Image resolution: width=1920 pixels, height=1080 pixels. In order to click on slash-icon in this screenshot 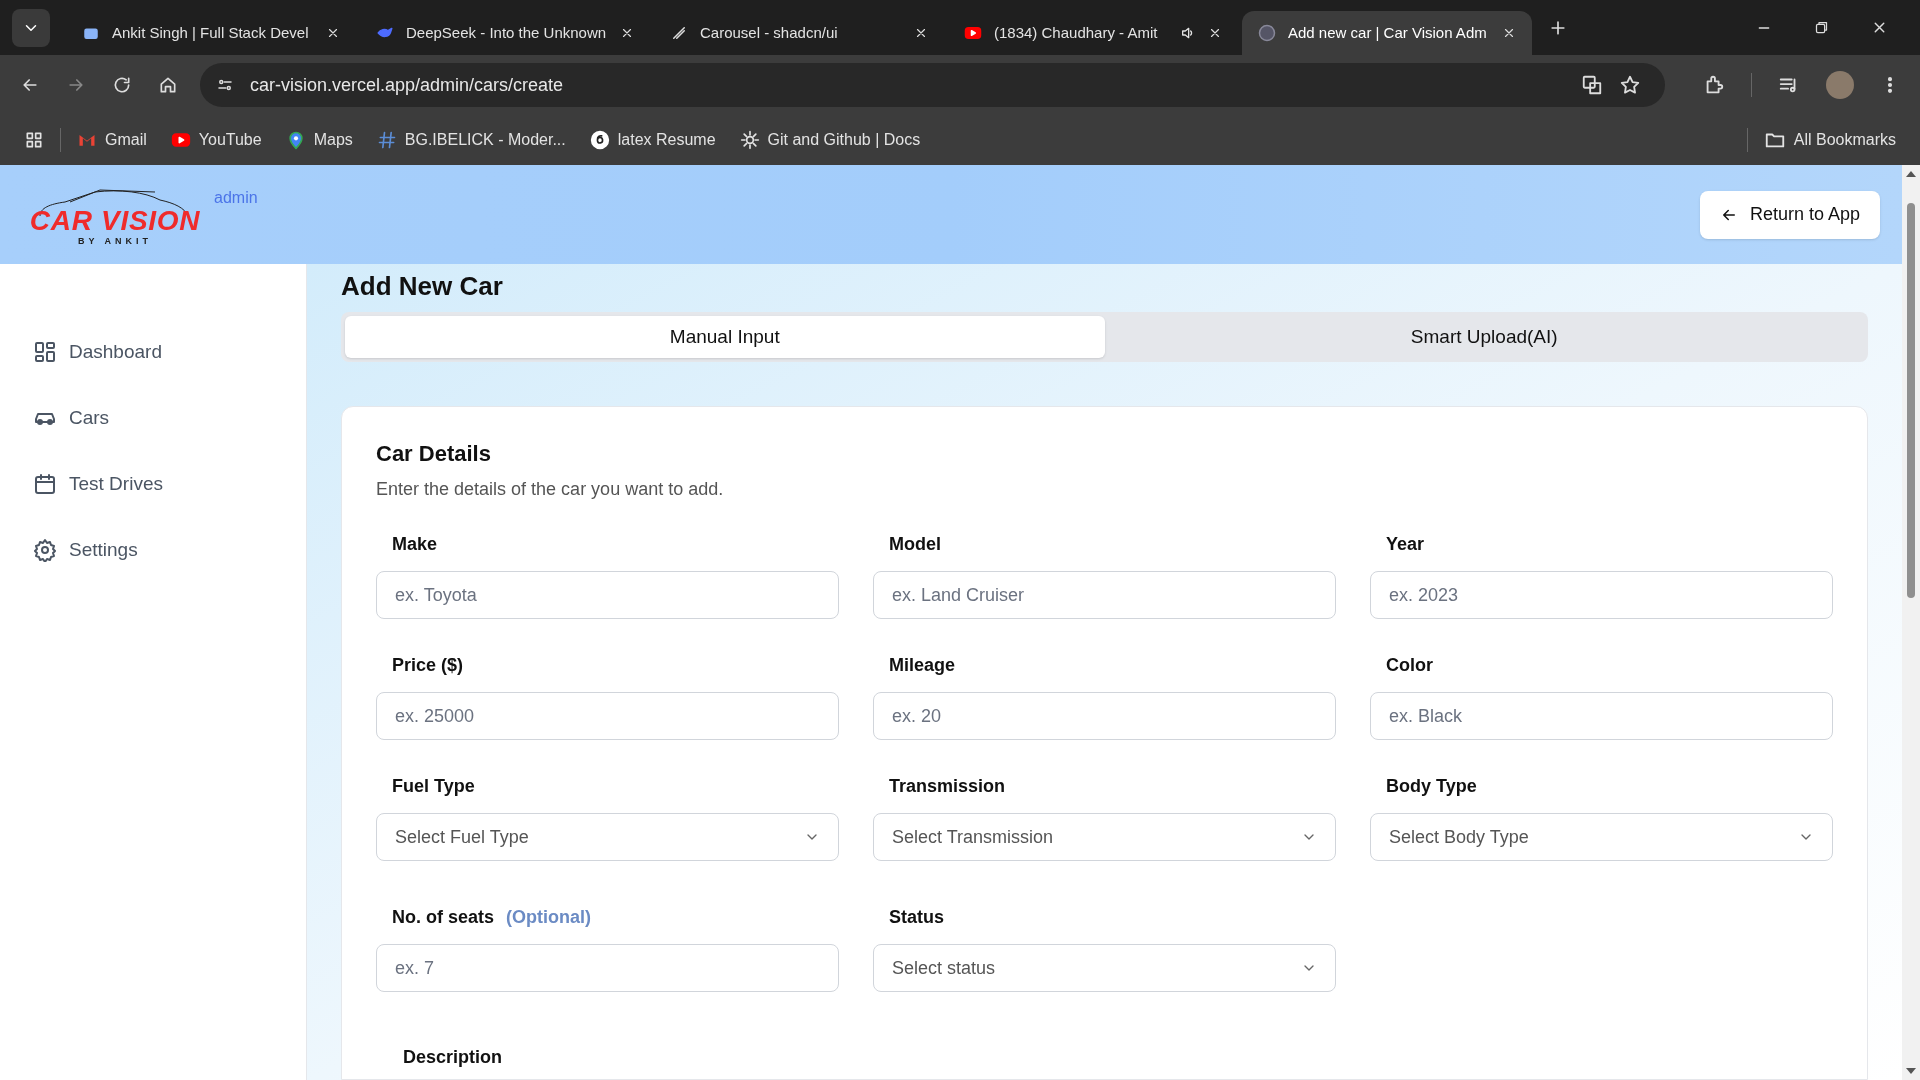, I will do `click(679, 33)`.